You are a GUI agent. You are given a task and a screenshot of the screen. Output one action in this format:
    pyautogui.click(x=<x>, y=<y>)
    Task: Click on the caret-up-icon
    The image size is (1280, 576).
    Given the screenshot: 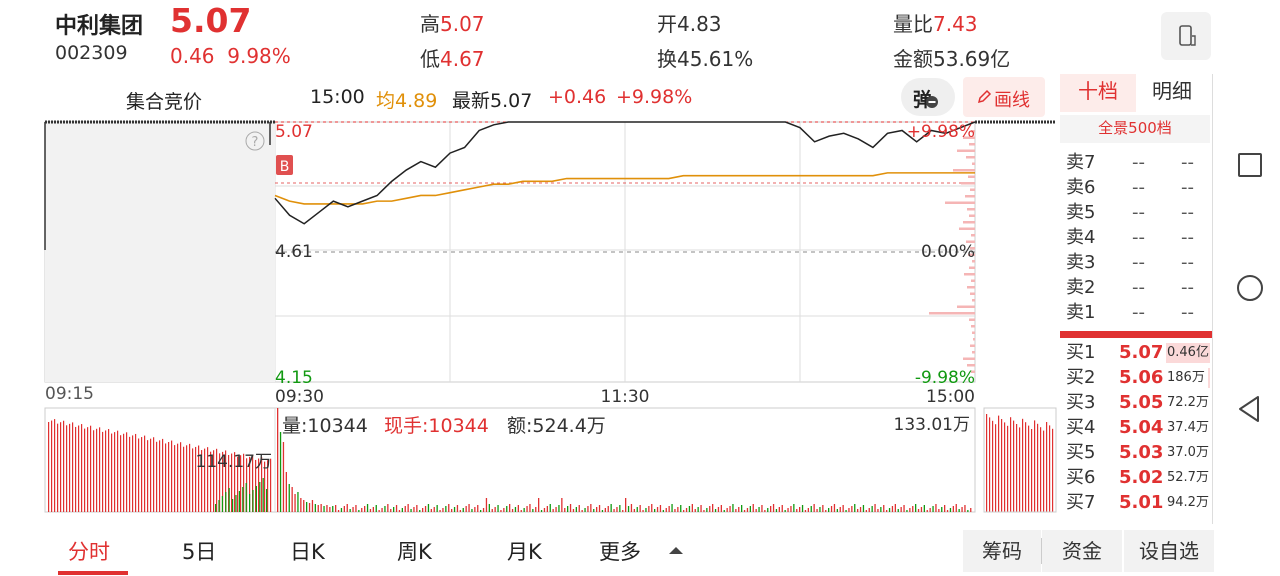 What is the action you would take?
    pyautogui.click(x=676, y=550)
    